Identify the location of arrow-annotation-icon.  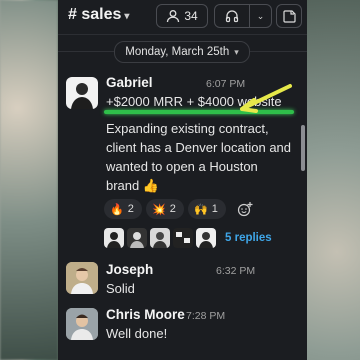
(266, 98).